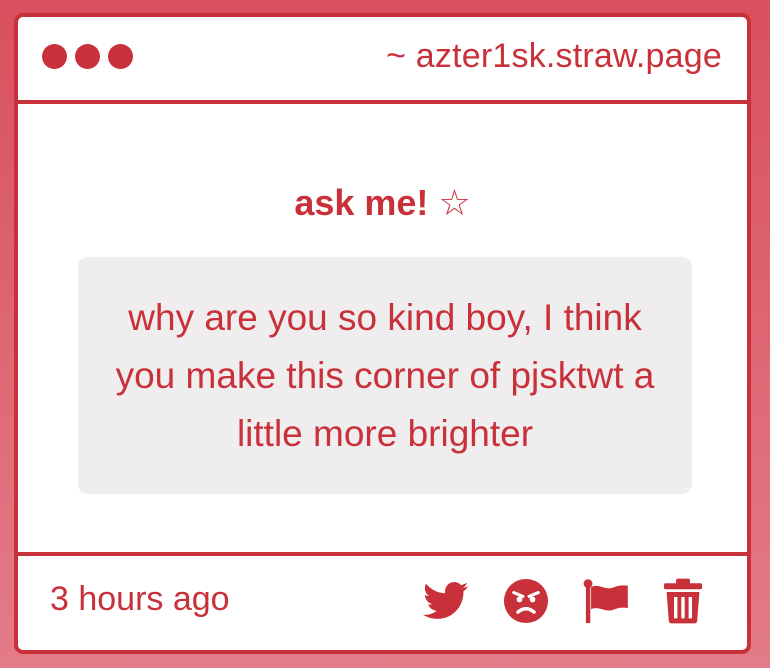 This screenshot has width=770, height=668. I want to click on card-footer: 3 hours ago, so click(382, 601).